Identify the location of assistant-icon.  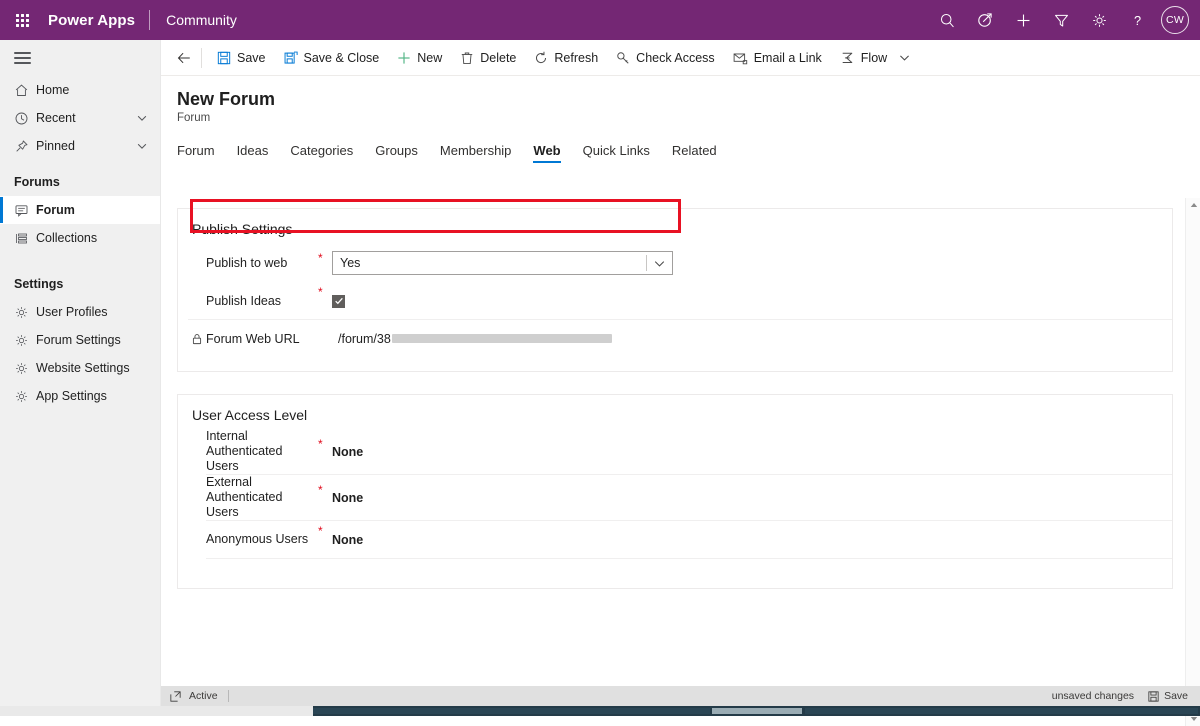
(985, 20).